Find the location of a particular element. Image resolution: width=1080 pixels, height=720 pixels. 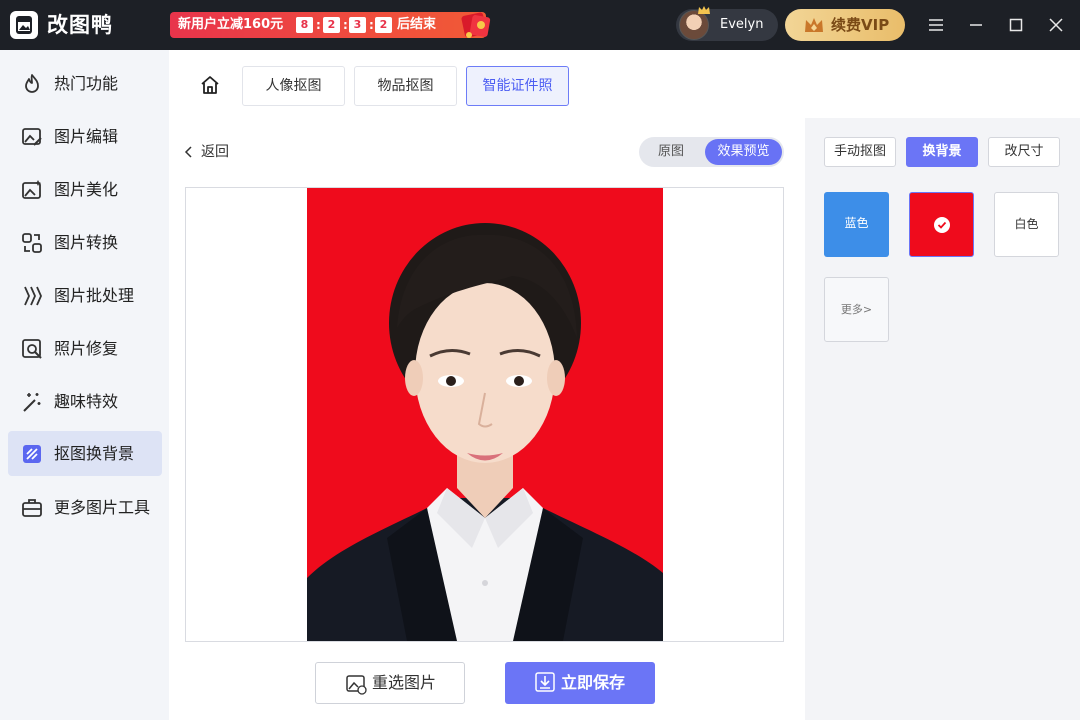

sidebar-item-label: 图片美化 is located at coordinates (86, 189).